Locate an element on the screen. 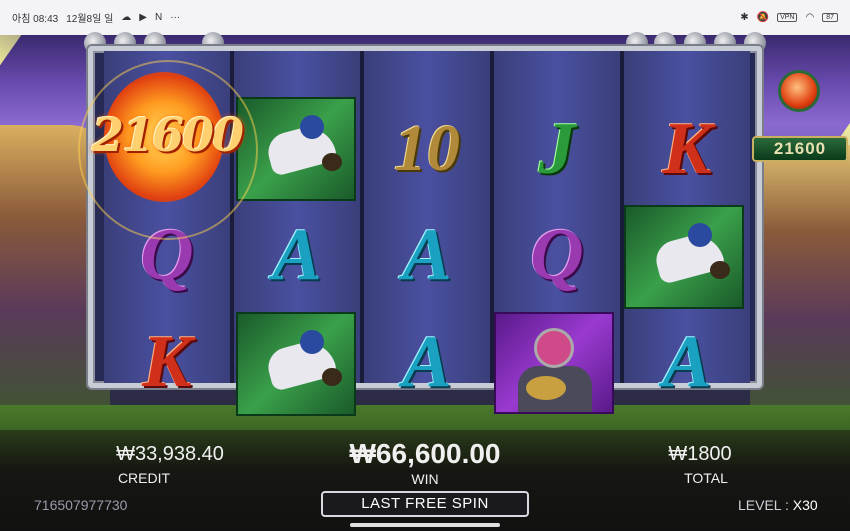 This screenshot has height=531, width=850. credit-label: CREDIT is located at coordinates (144, 478).